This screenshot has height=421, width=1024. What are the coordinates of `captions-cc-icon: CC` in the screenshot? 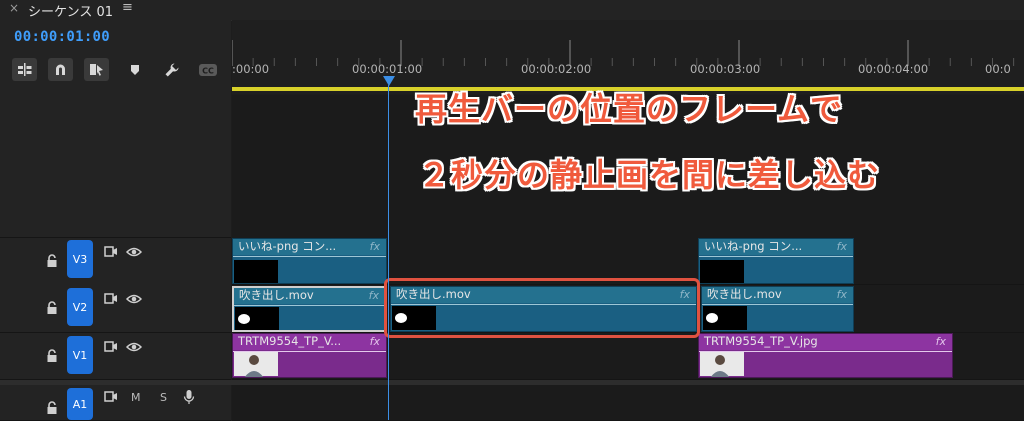 It's located at (207, 69).